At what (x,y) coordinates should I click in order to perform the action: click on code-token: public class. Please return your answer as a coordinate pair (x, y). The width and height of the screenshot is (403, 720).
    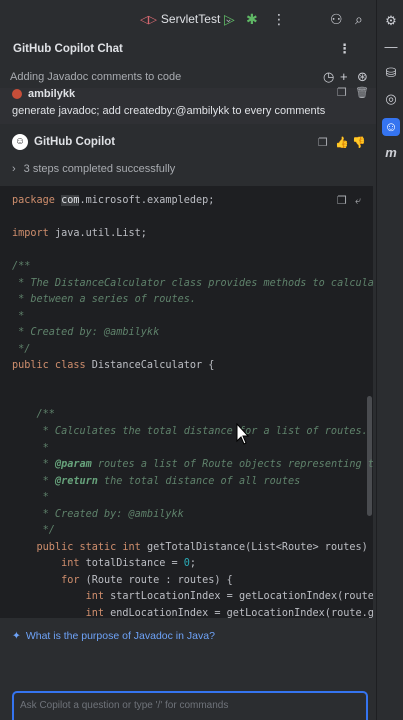
    Looking at the image, I should click on (52, 365).